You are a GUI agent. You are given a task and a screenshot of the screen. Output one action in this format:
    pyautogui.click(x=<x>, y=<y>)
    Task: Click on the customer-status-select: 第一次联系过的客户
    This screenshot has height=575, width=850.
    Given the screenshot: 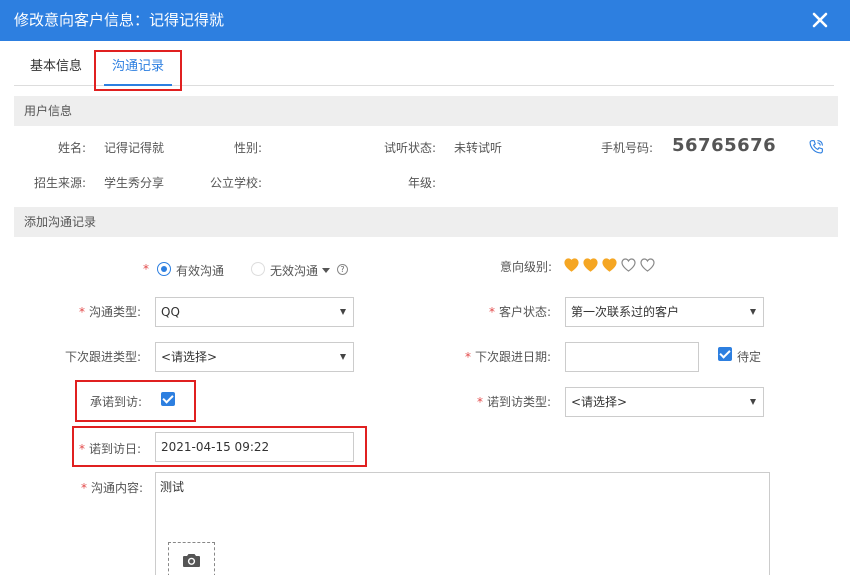 What is the action you would take?
    pyautogui.click(x=664, y=312)
    